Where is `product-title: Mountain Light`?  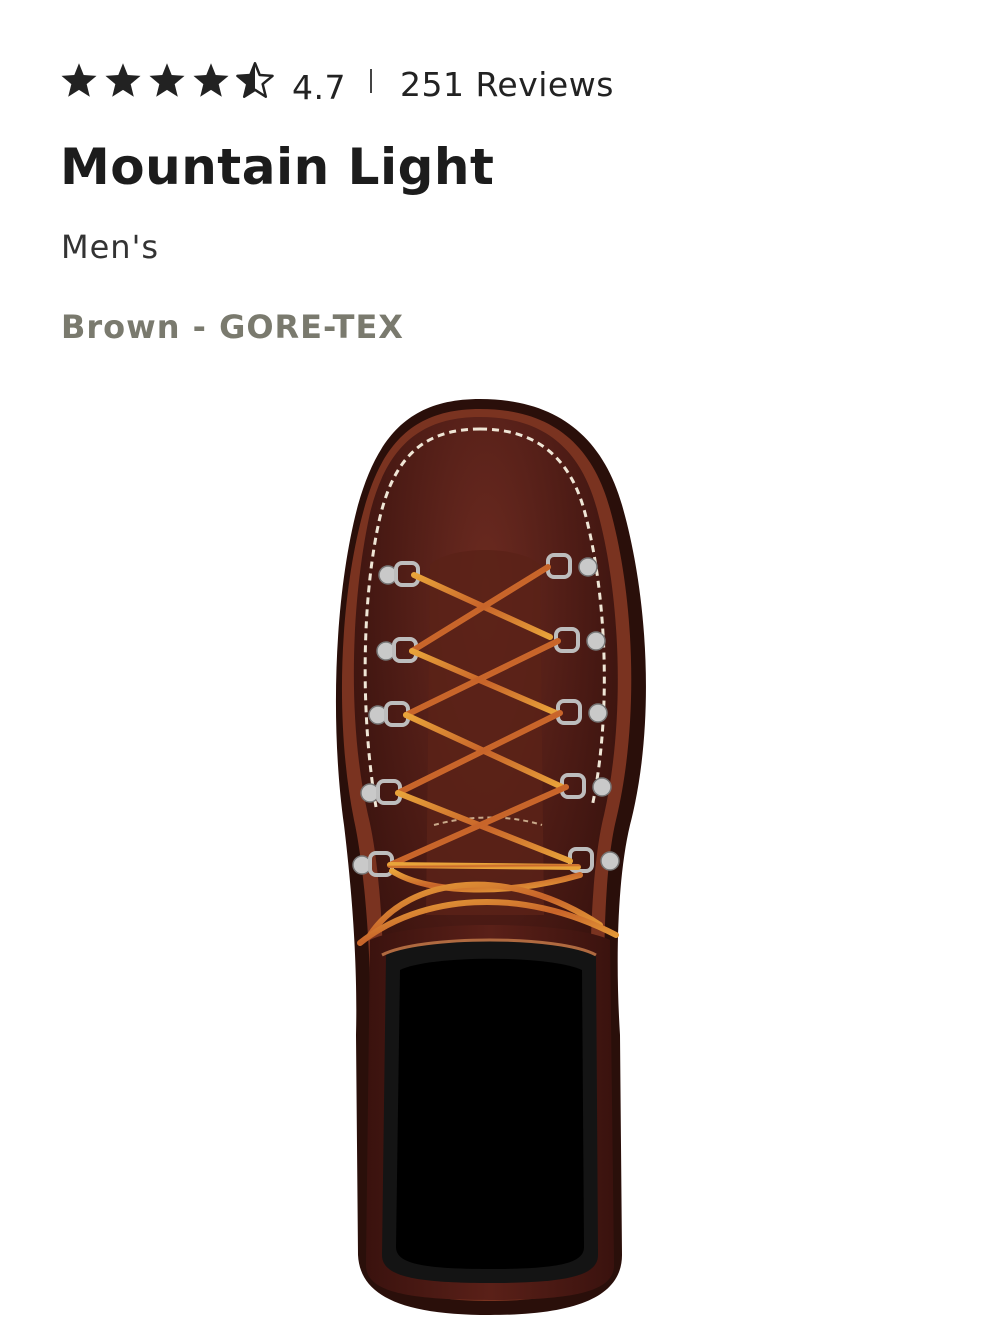 product-title: Mountain Light is located at coordinates (277, 167).